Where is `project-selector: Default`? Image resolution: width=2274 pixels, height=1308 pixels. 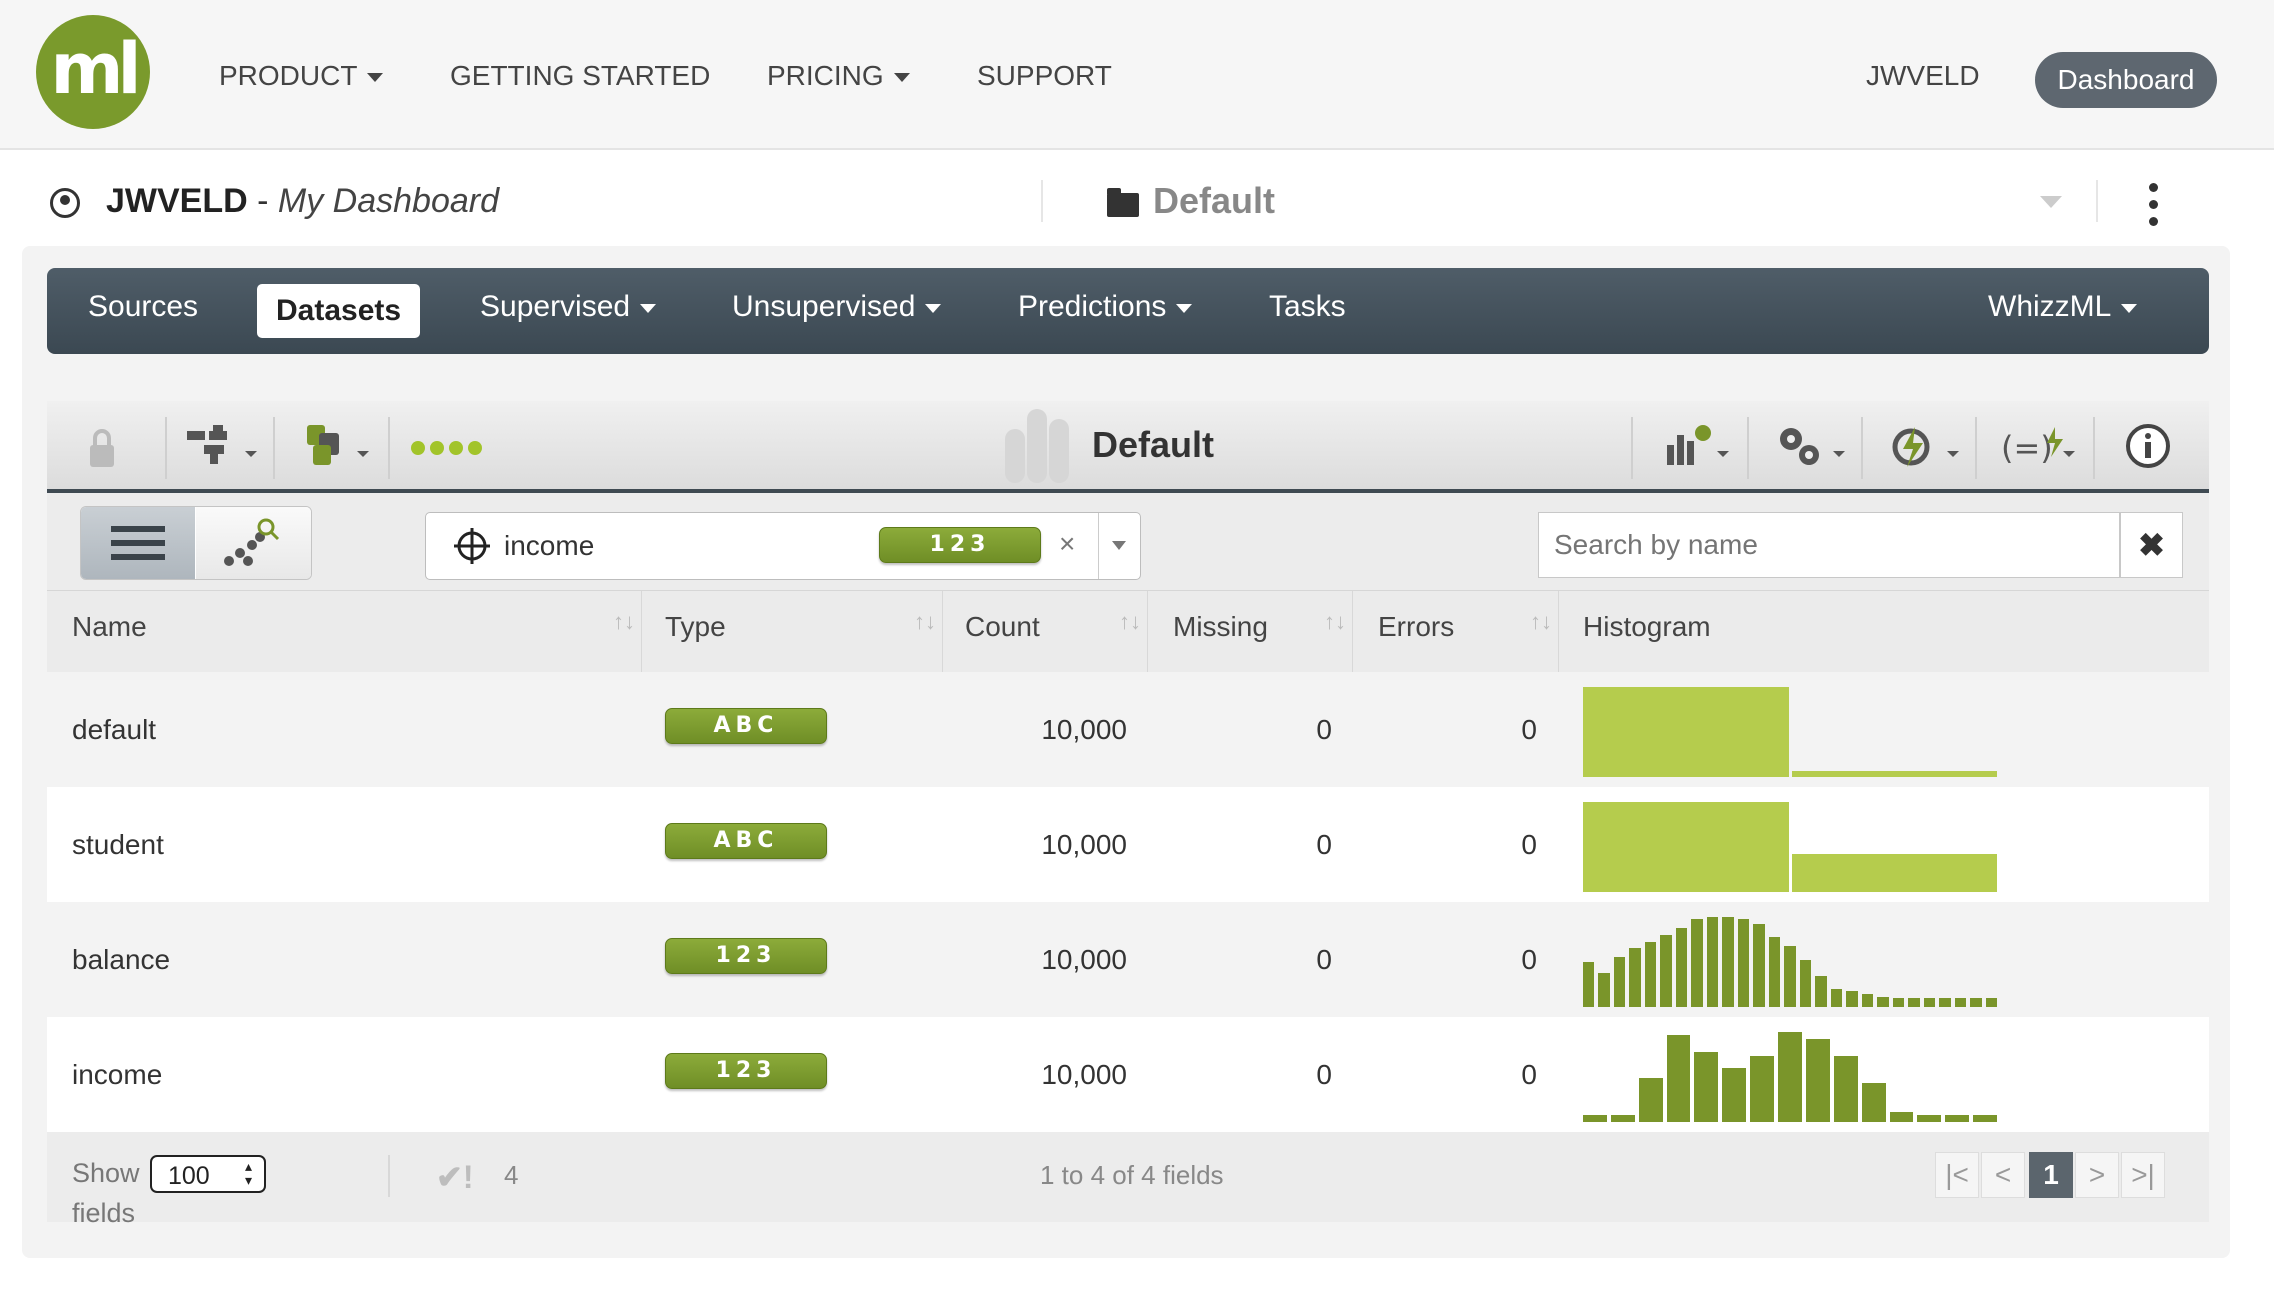 project-selector: Default is located at coordinates (1214, 201).